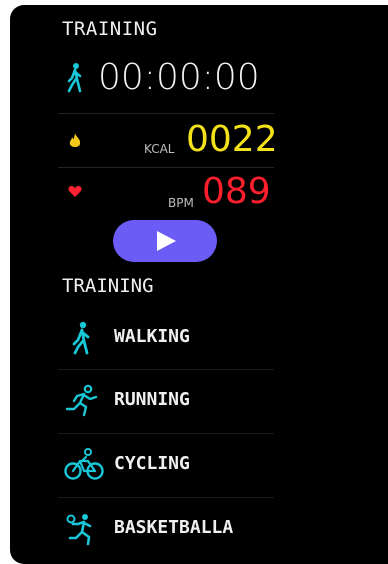  Describe the element at coordinates (110, 29) in the screenshot. I see `page-title: TRAINING` at that location.